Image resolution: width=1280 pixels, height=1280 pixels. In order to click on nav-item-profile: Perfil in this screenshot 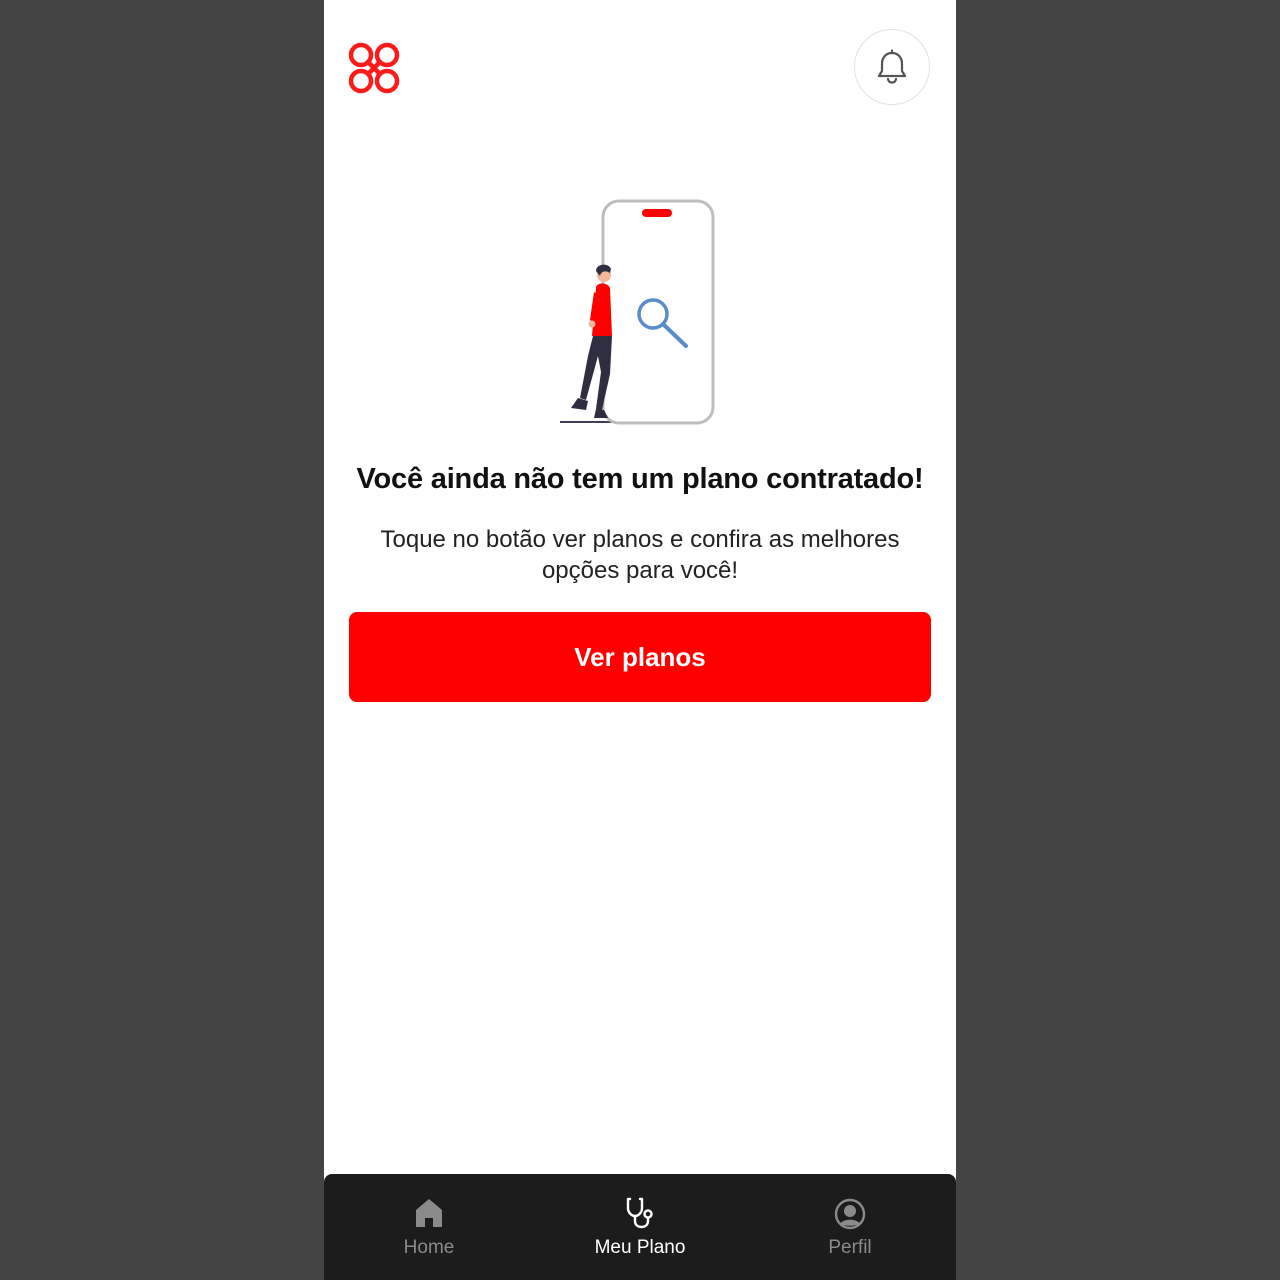, I will do `click(850, 1227)`.